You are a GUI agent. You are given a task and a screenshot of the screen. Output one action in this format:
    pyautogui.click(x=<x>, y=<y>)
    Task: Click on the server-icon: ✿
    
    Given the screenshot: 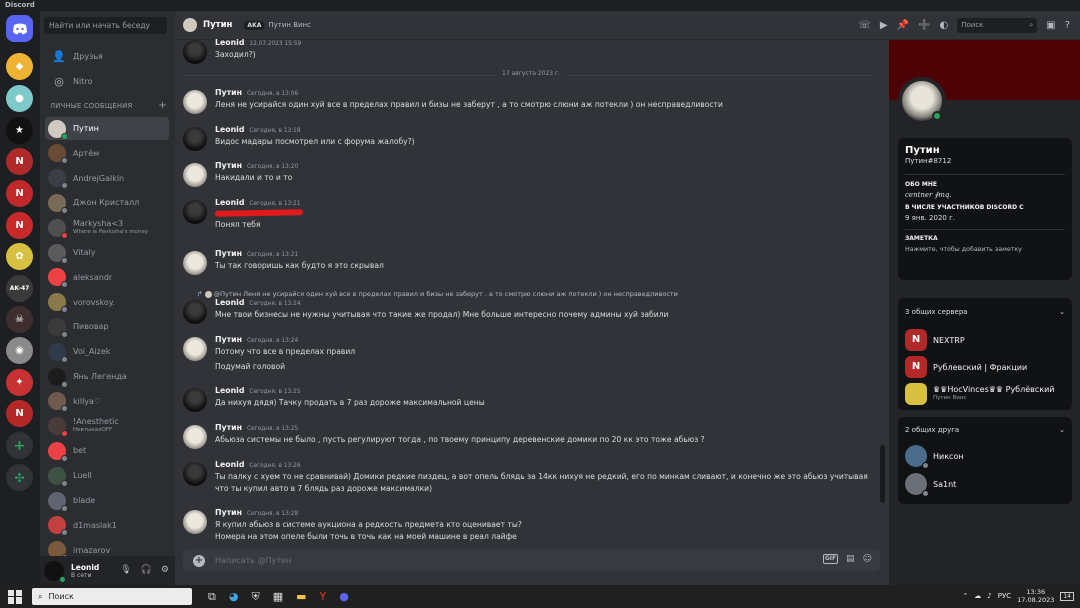 What is the action you would take?
    pyautogui.click(x=19, y=256)
    